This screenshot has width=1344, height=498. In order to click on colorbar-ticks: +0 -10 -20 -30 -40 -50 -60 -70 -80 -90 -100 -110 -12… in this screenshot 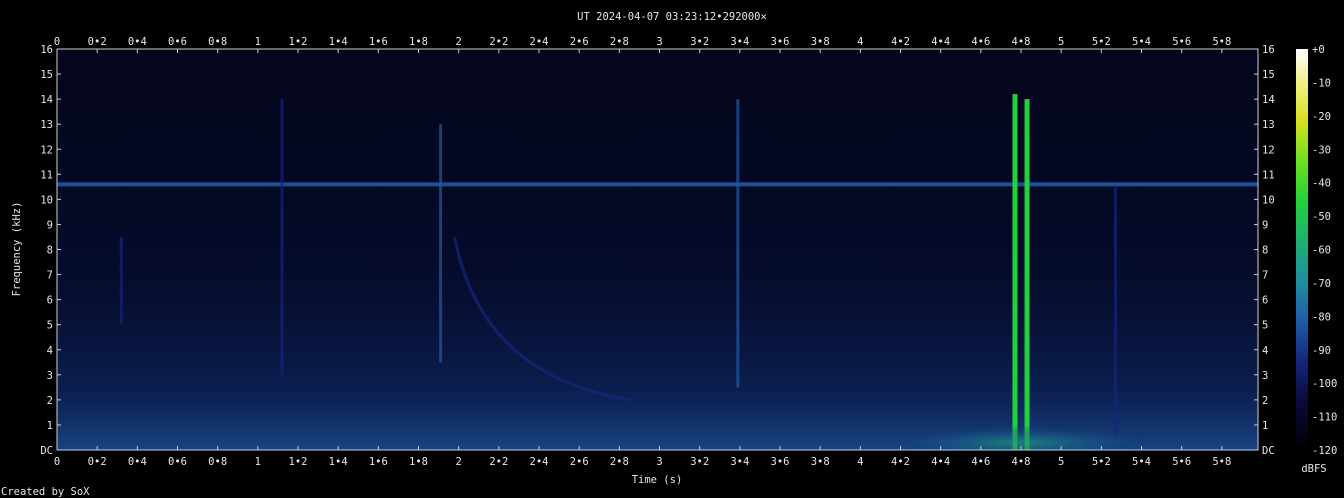, I will do `click(1324, 250)`.